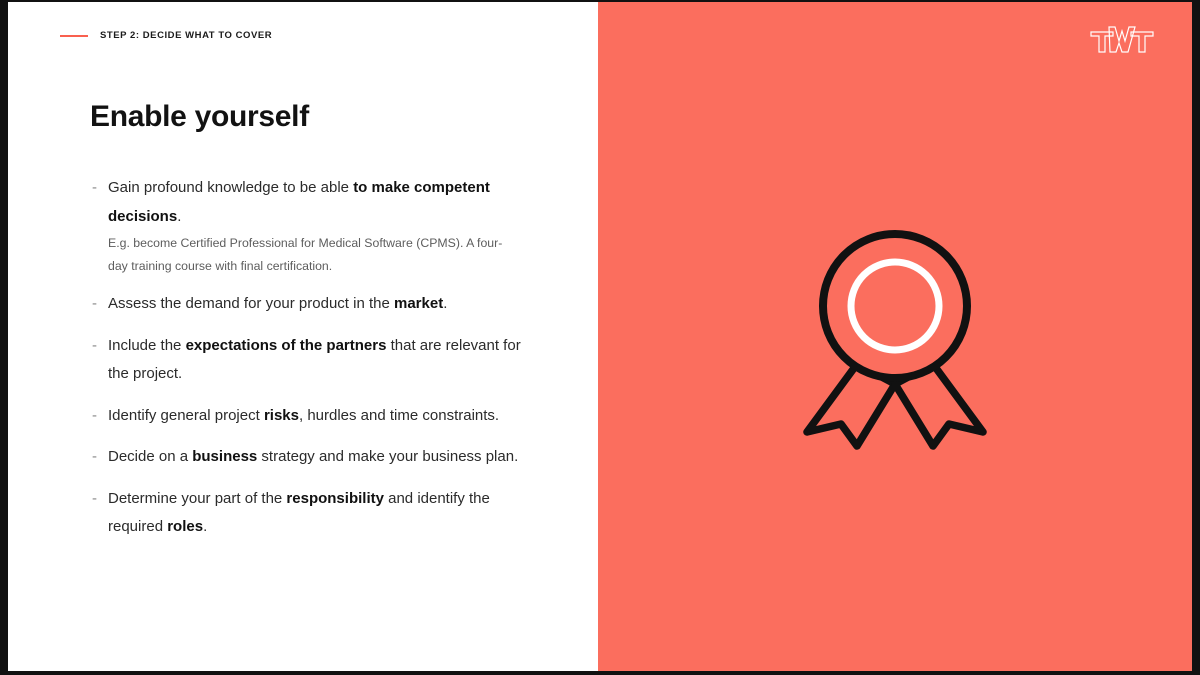 This screenshot has width=1200, height=675. I want to click on step-eyebrow: STEP 2: DECIDE WHAT TO COVER, so click(166, 35).